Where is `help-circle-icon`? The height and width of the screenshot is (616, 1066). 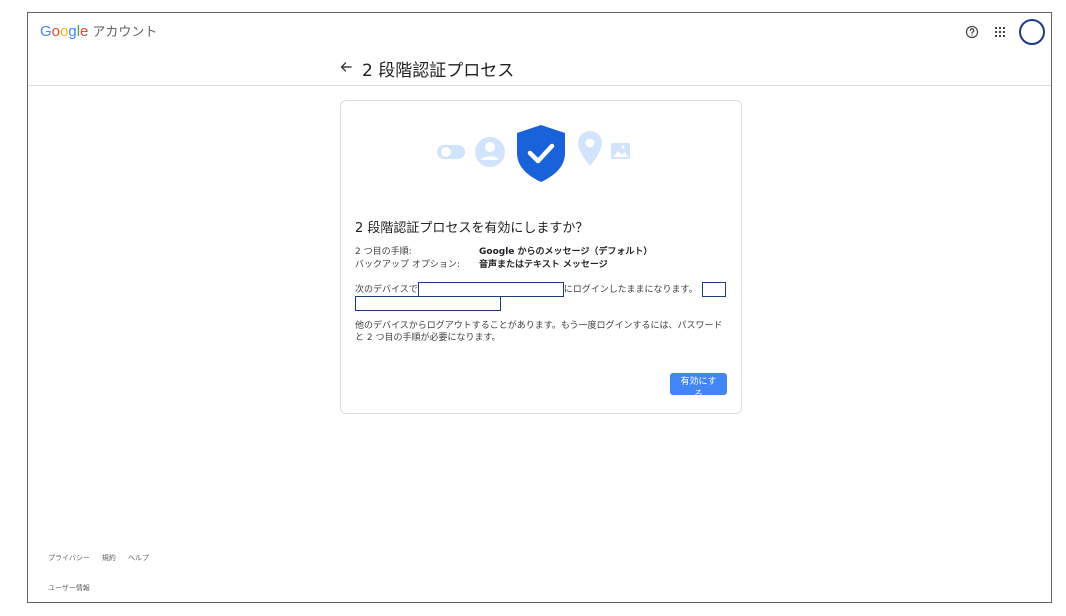 help-circle-icon is located at coordinates (972, 32).